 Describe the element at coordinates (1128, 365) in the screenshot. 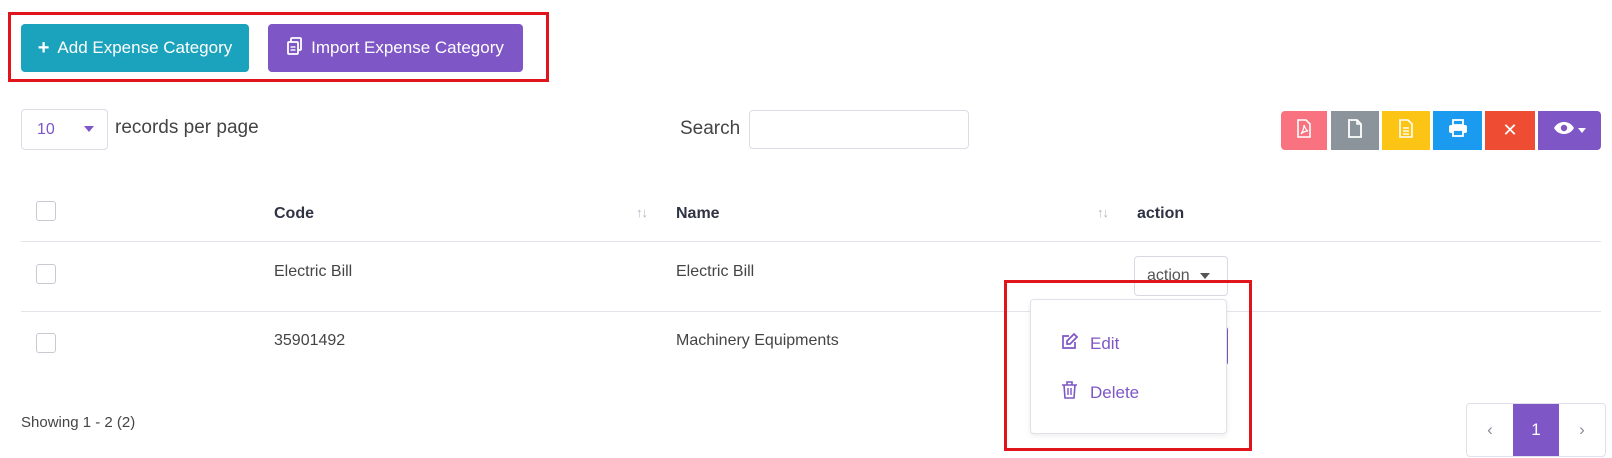

I see `highlight-box-dropdown` at that location.